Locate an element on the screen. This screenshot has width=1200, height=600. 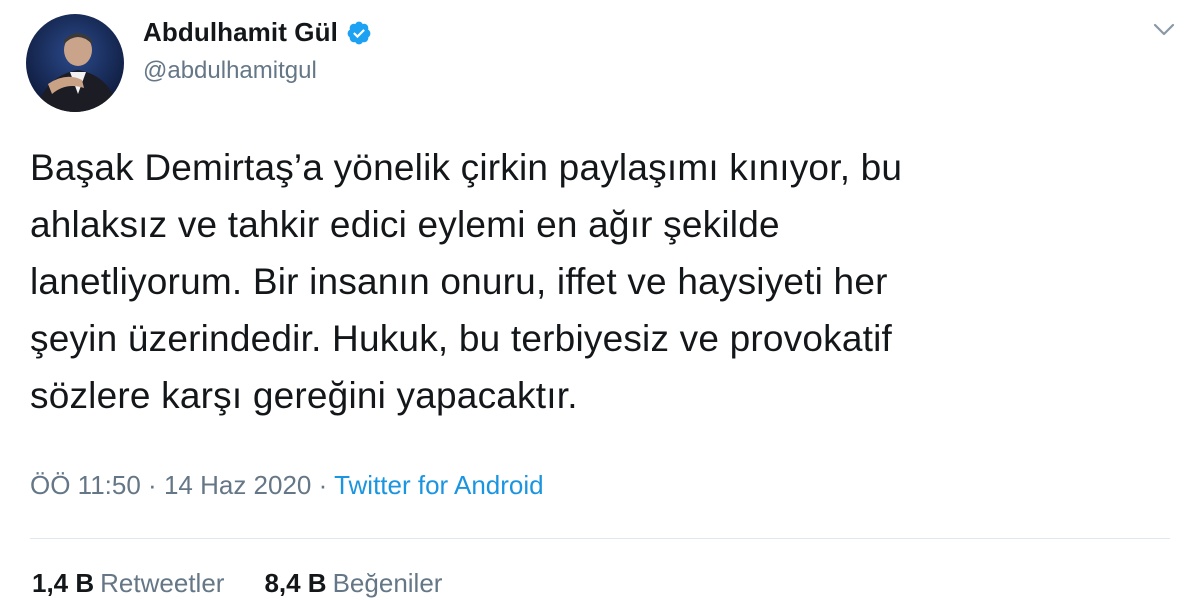
divider is located at coordinates (600, 538).